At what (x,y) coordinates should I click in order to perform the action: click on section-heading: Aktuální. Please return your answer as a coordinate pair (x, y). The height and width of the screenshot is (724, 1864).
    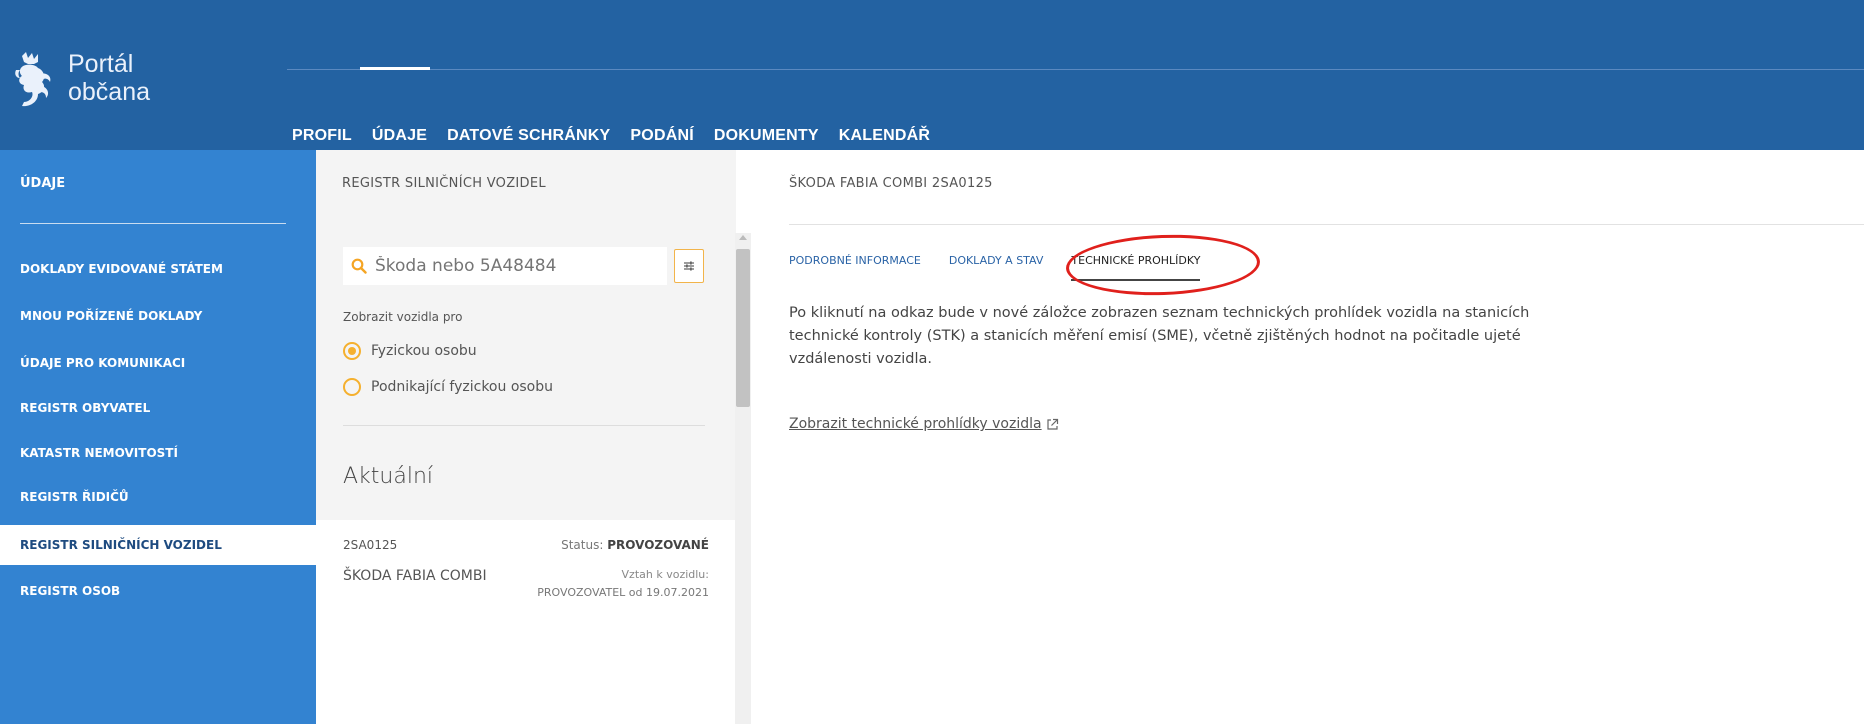
    Looking at the image, I should click on (388, 476).